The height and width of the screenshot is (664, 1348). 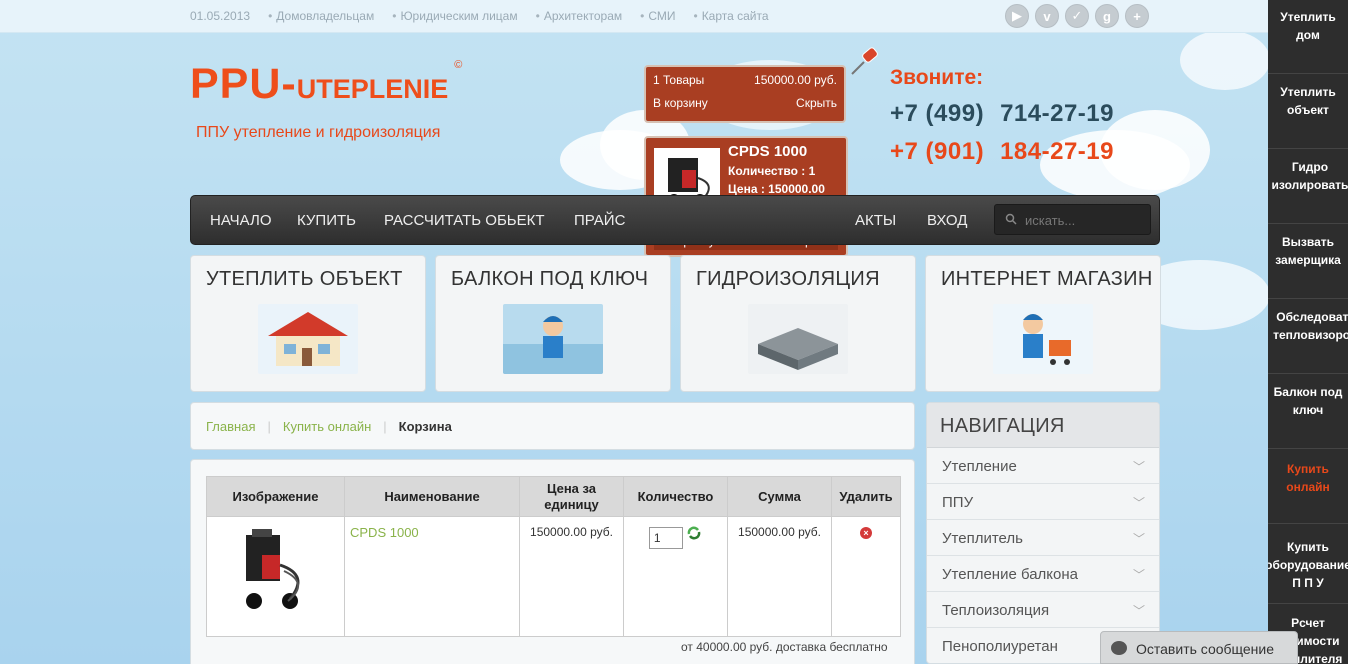 What do you see at coordinates (816, 103) in the screenshot?
I see `cart-hide-button: Скрыть` at bounding box center [816, 103].